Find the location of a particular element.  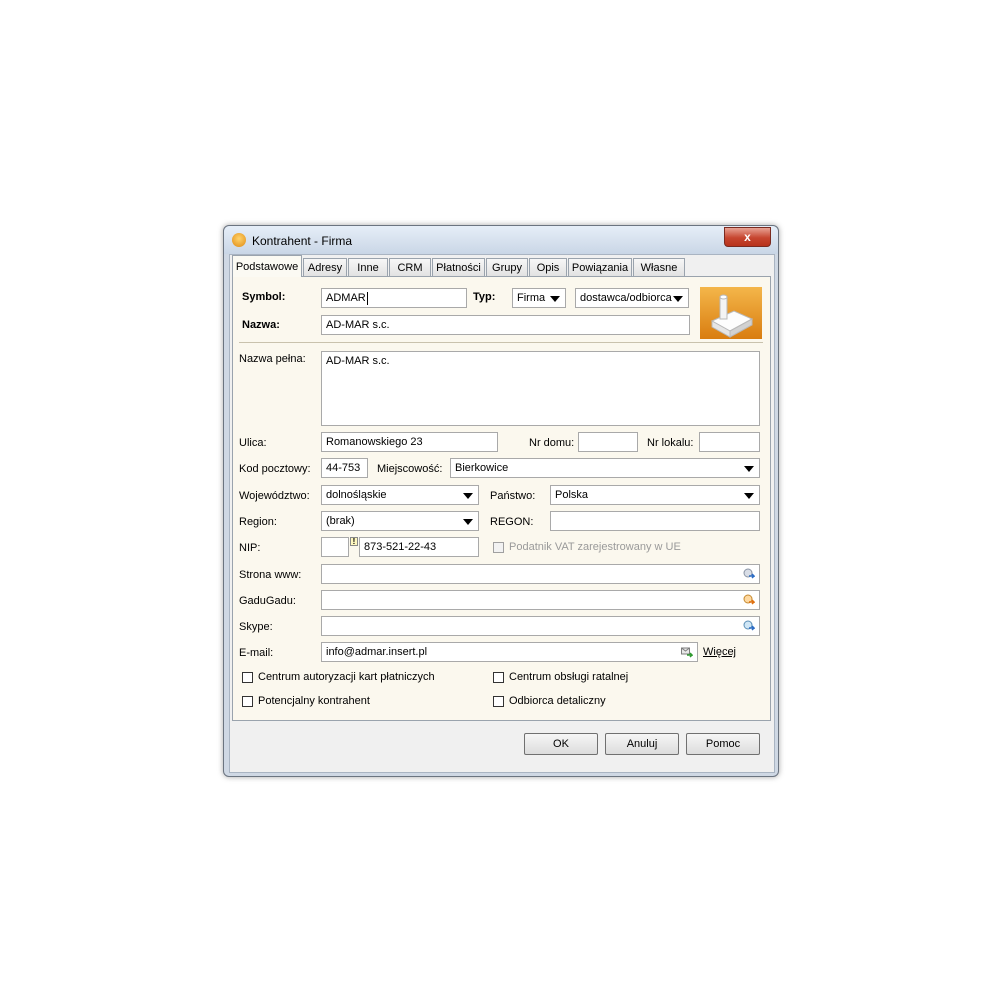

tab-platnosci: Płatności is located at coordinates (458, 267).